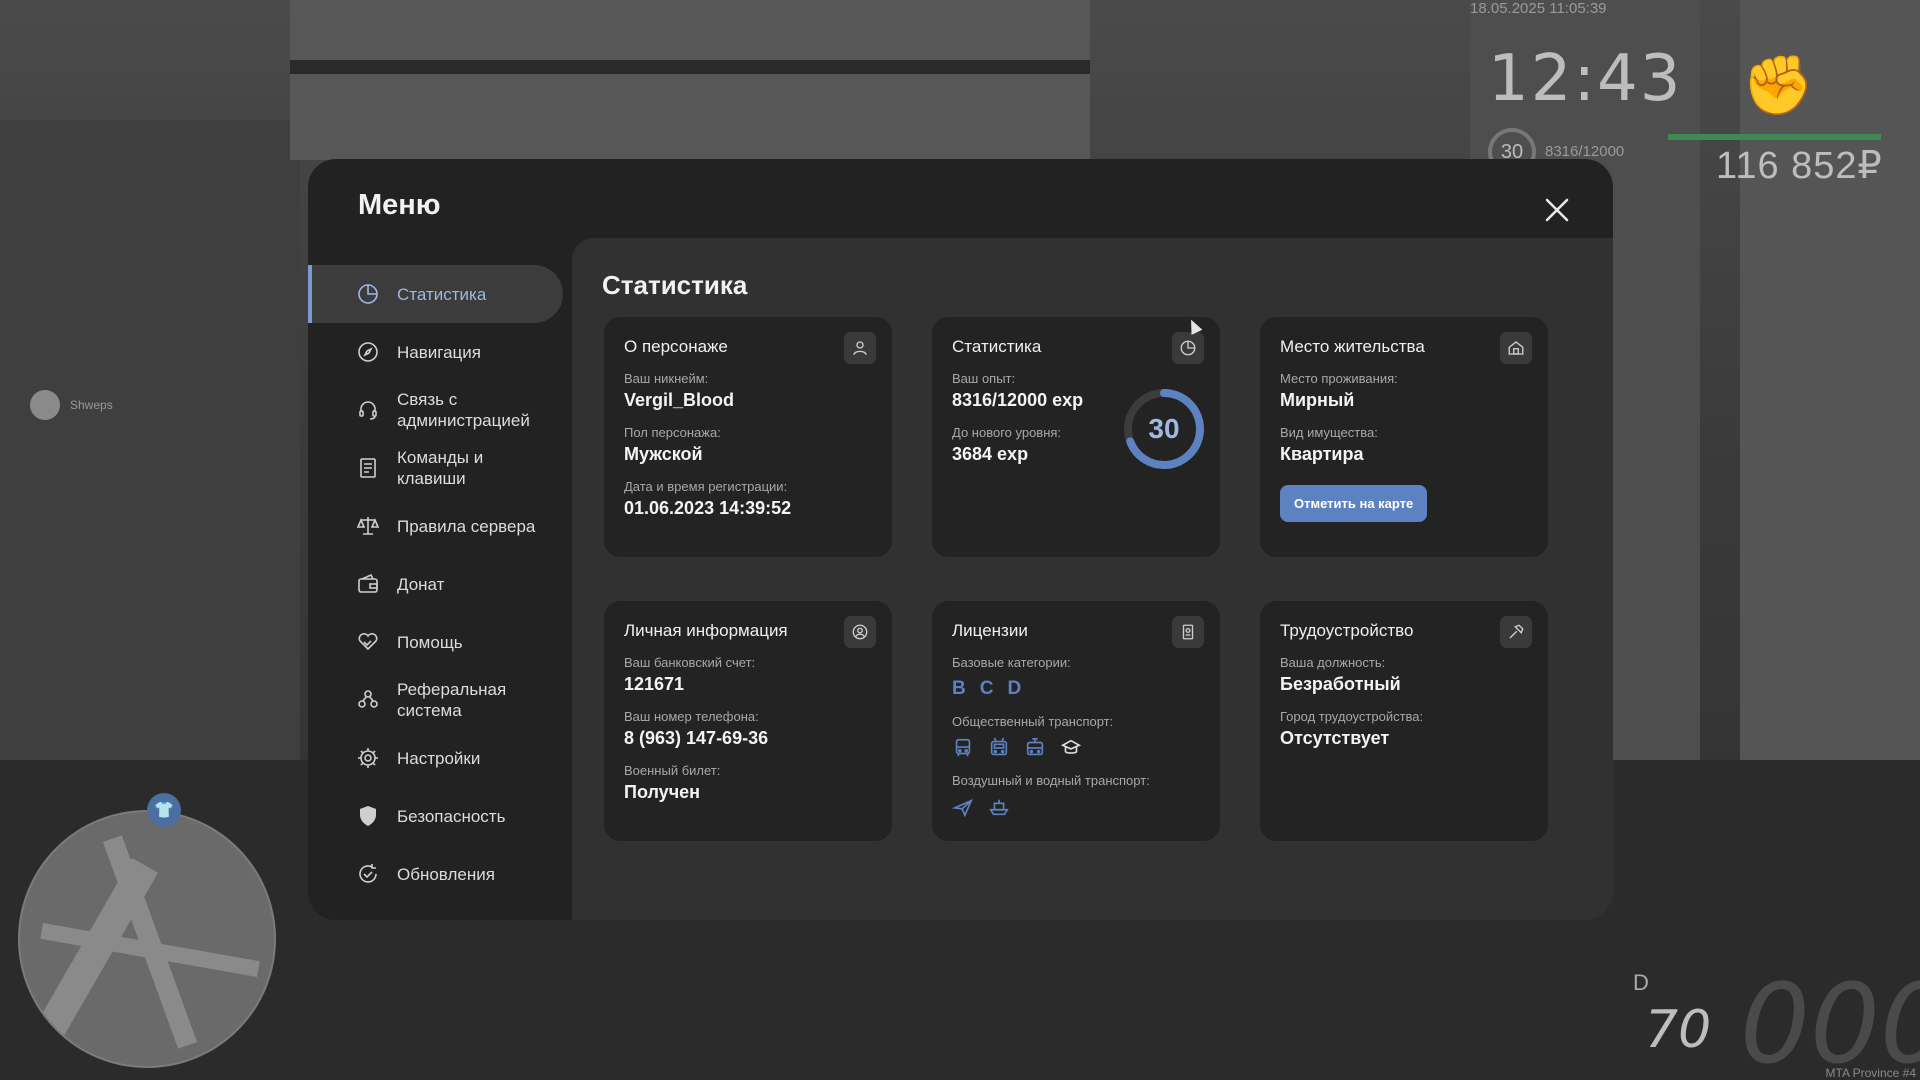 Image resolution: width=1920 pixels, height=1080 pixels. Describe the element at coordinates (442, 294) in the screenshot. I see `sidebar-item-label: Статистика` at that location.